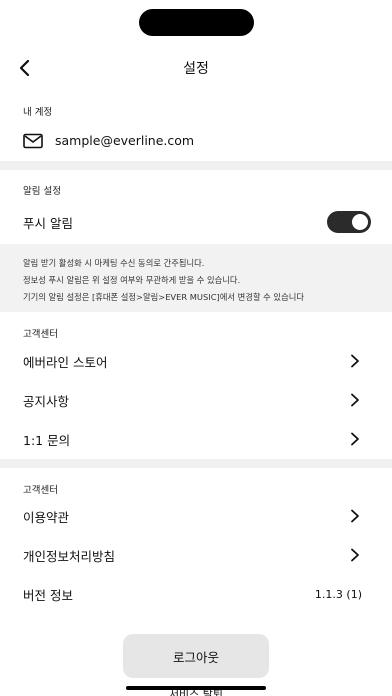  What do you see at coordinates (132, 280) in the screenshot?
I see `notice-line: 정보성 푸시 알림은 위 설정 여부와 무관하게 받을 수 있습니다.` at bounding box center [132, 280].